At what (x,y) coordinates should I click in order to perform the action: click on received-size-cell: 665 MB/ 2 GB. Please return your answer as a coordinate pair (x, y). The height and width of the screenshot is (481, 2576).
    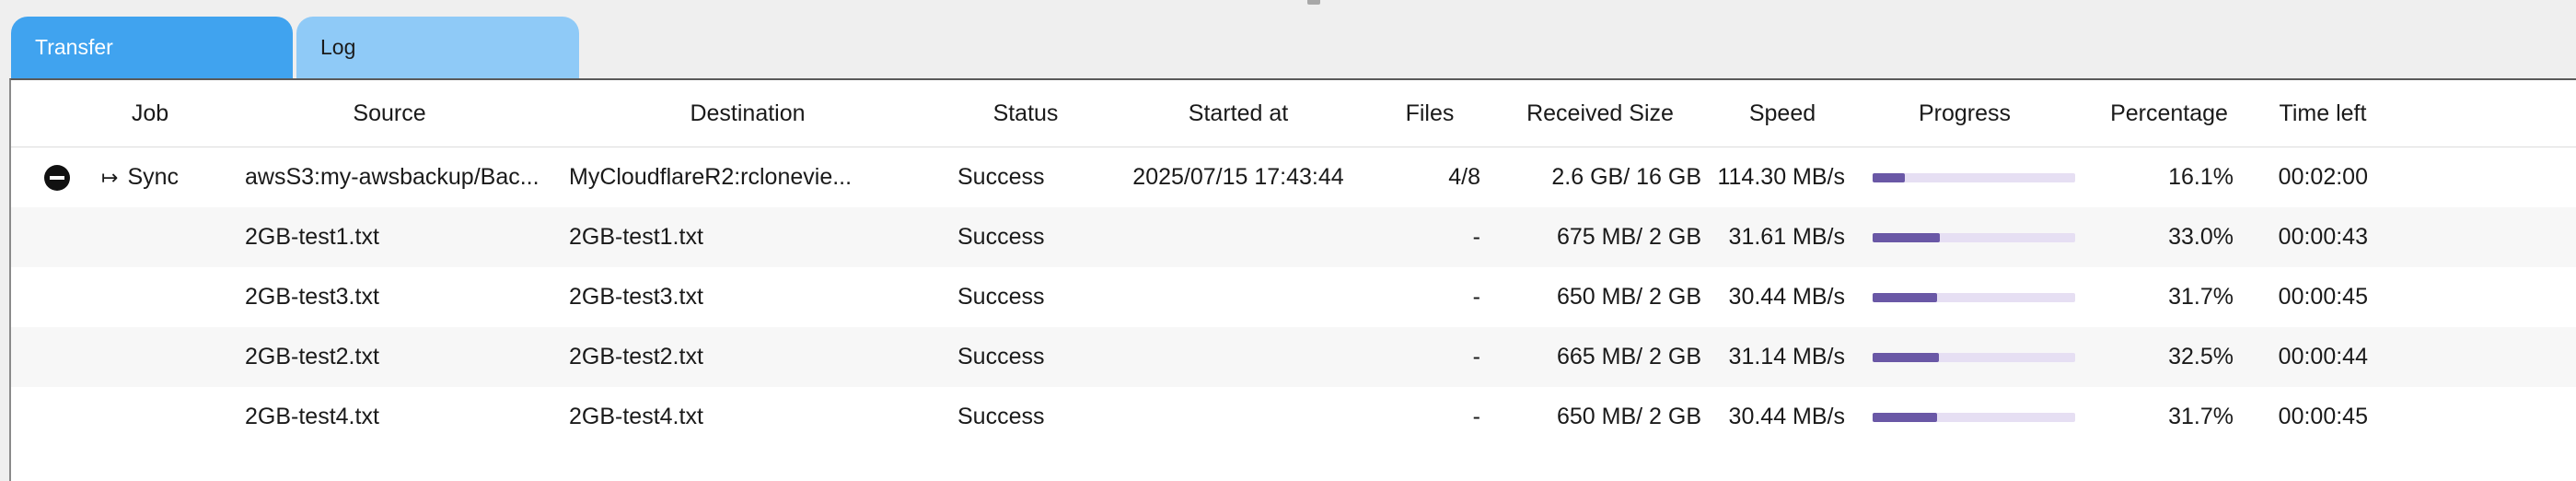
    Looking at the image, I should click on (1628, 357).